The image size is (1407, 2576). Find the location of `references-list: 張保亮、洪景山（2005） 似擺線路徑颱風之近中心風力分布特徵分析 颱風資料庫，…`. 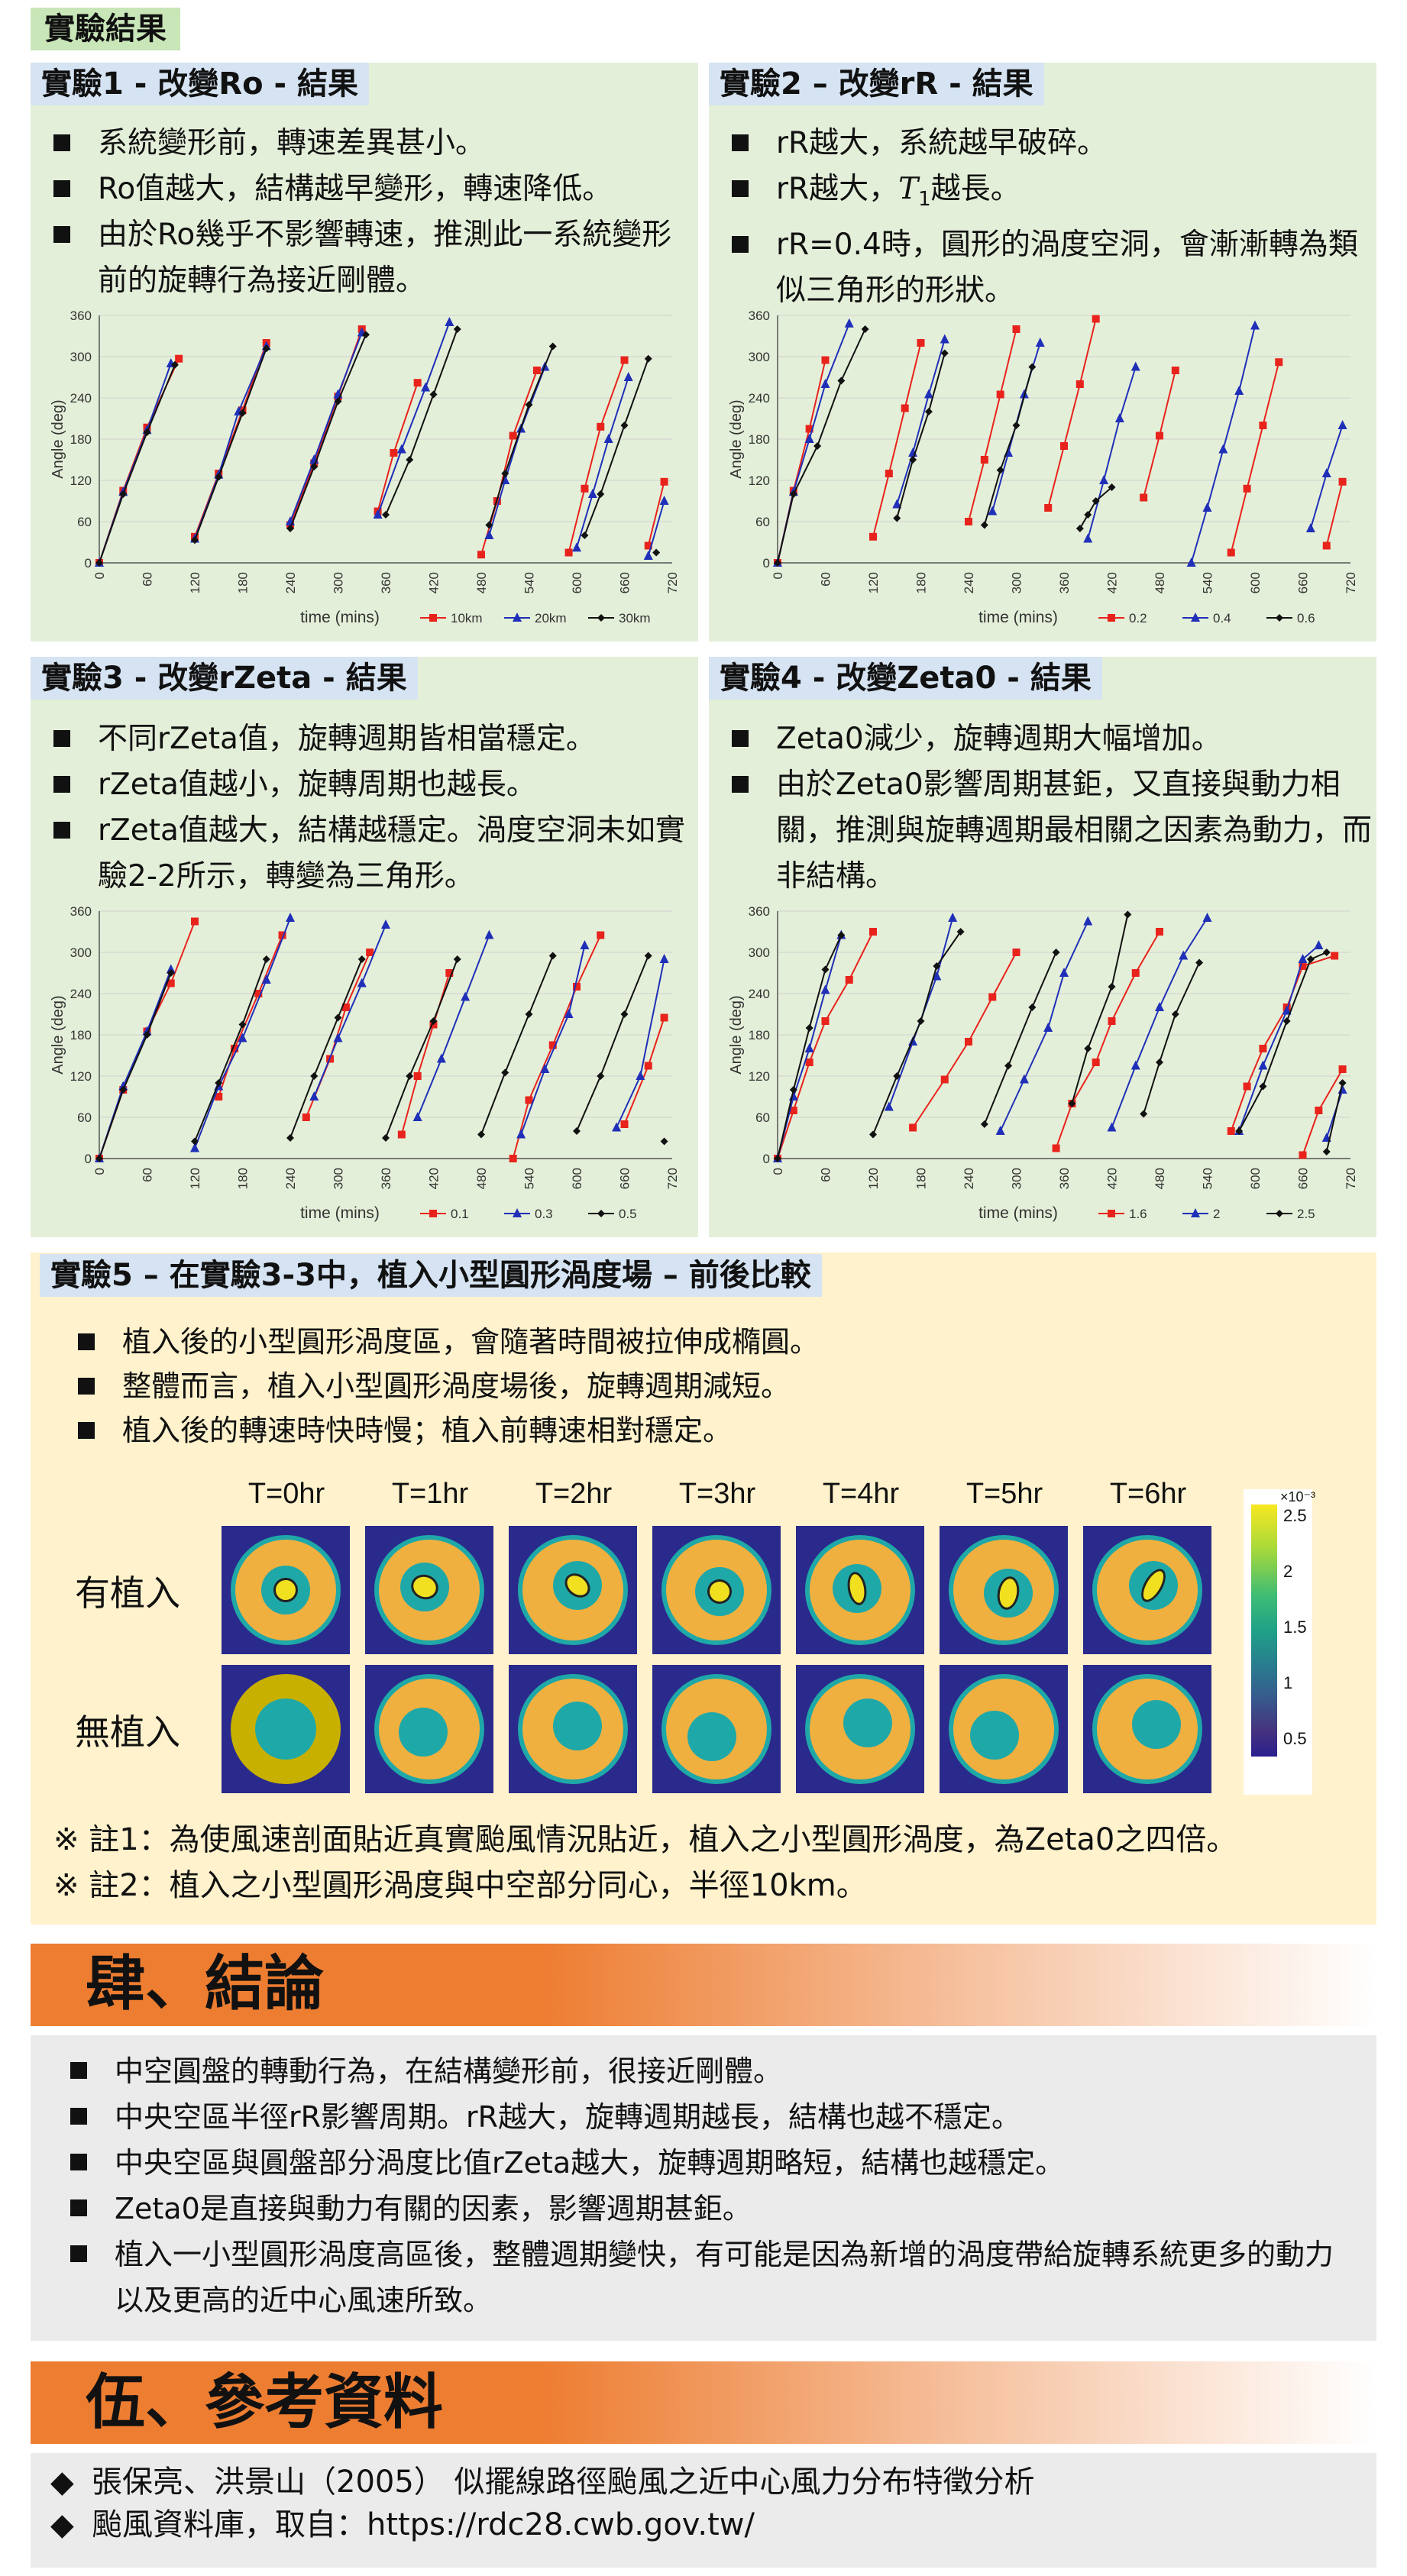

references-list: 張保亮、洪景山（2005） 似擺線路徑颱風之近中心風力分布特徵分析 颱風資料庫，… is located at coordinates (695, 2503).